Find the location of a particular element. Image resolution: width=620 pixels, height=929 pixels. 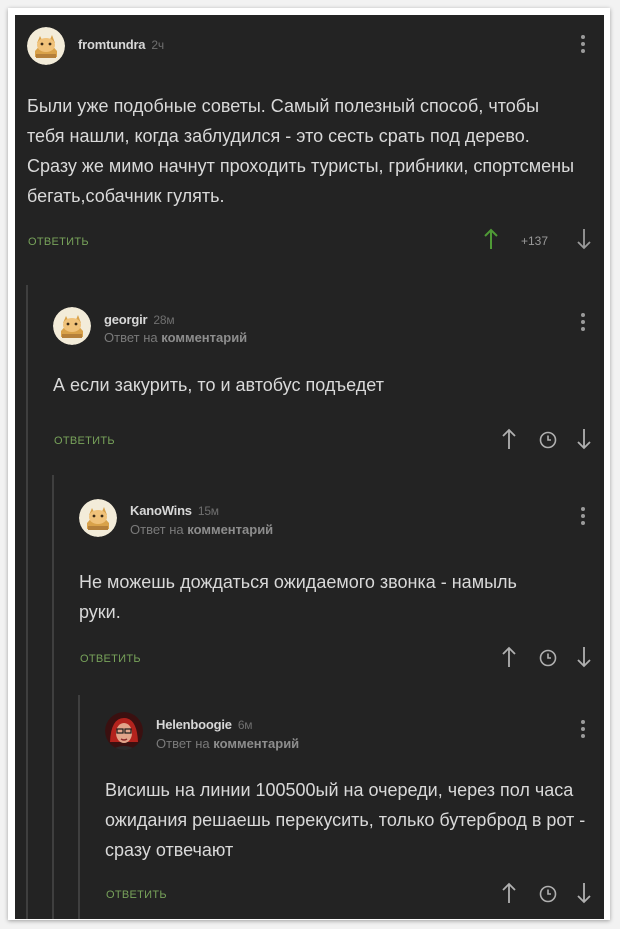

comment-time: 2ч is located at coordinates (157, 45).